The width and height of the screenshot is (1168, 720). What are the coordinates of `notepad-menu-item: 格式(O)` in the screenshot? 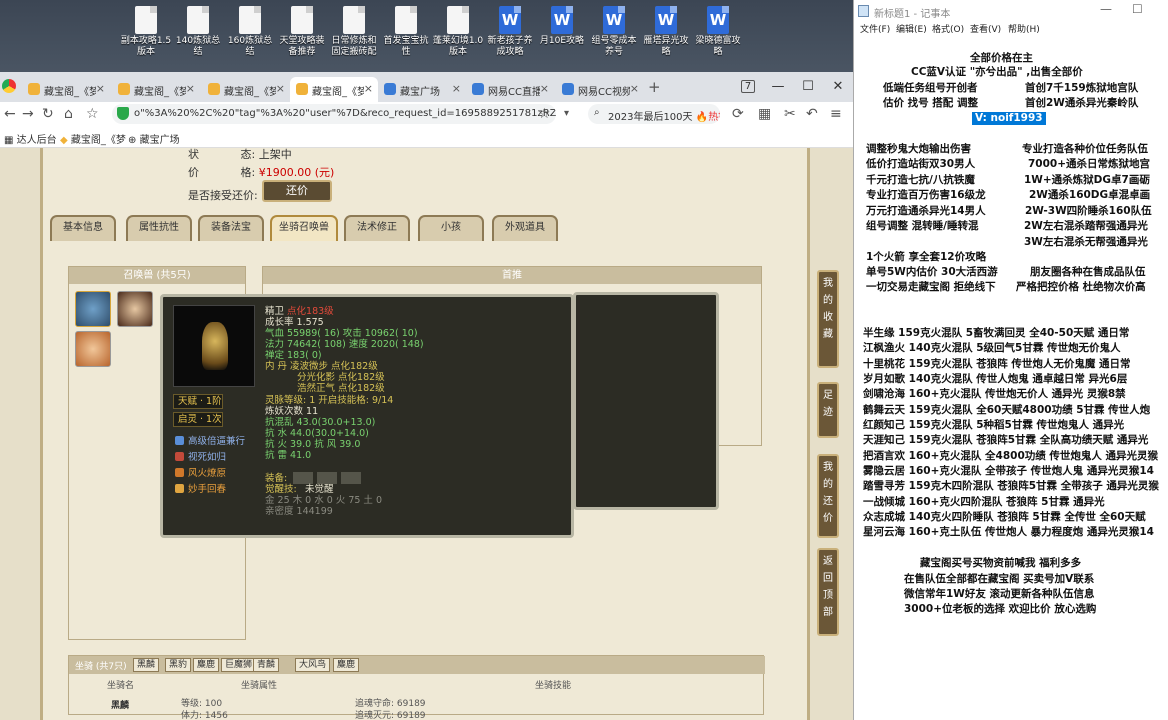 It's located at (948, 28).